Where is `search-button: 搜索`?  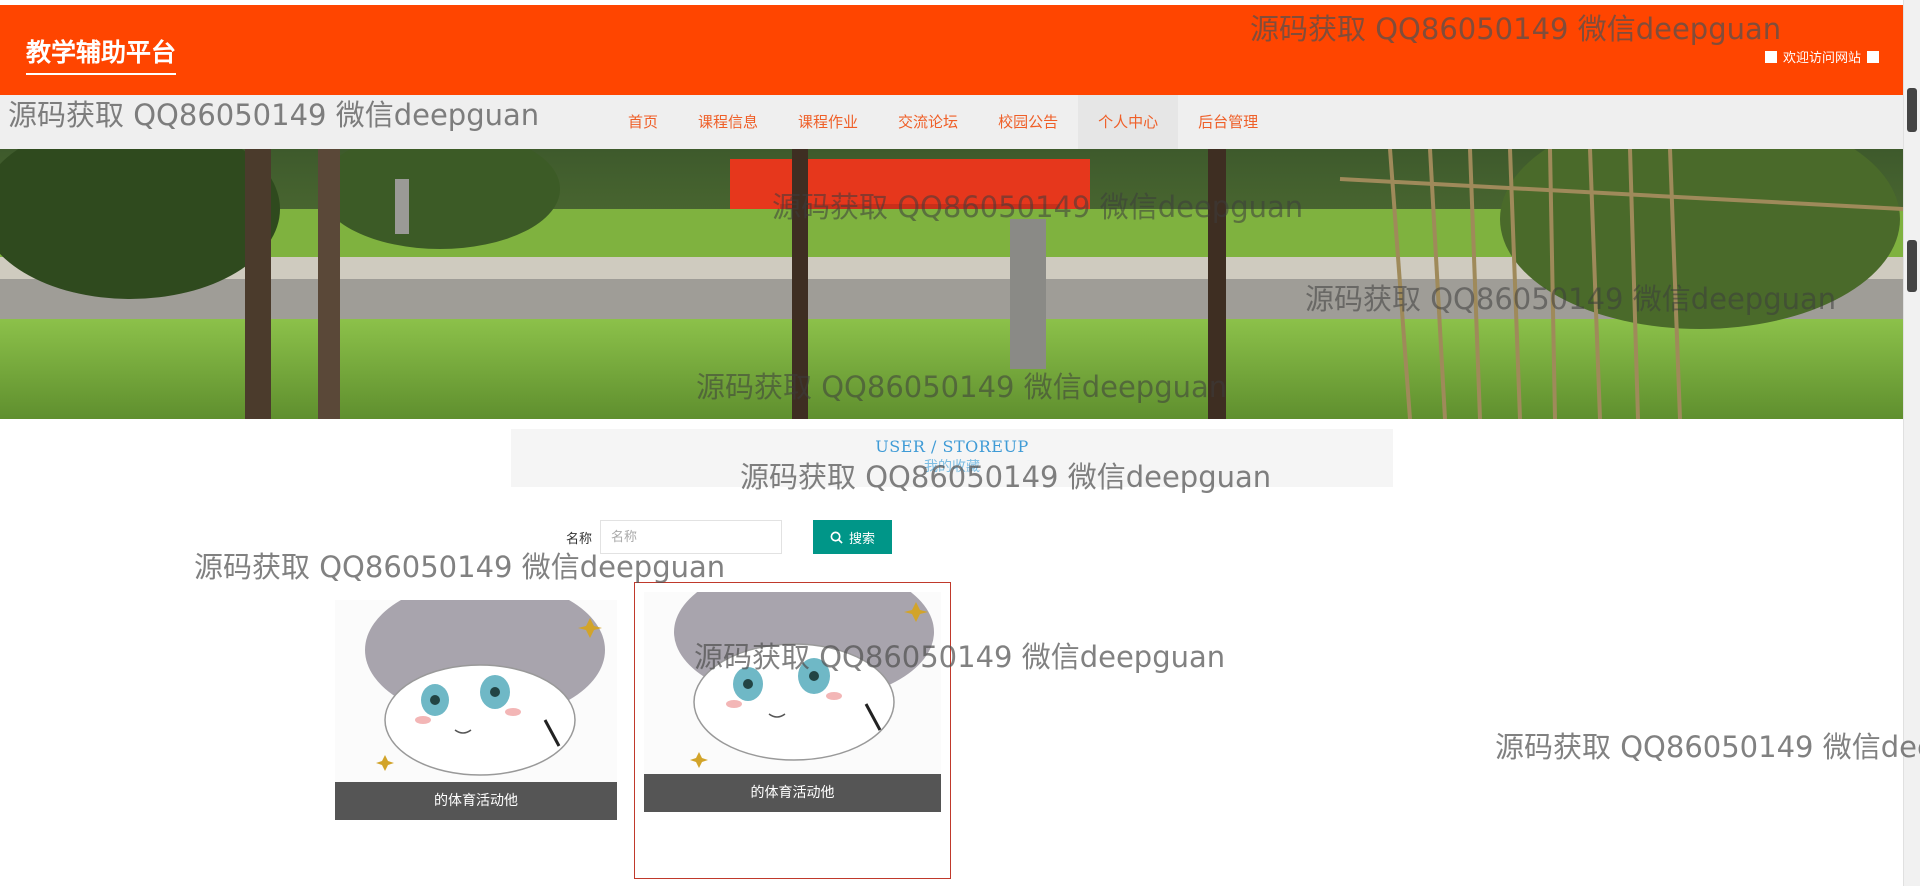
search-button: 搜索 is located at coordinates (853, 537).